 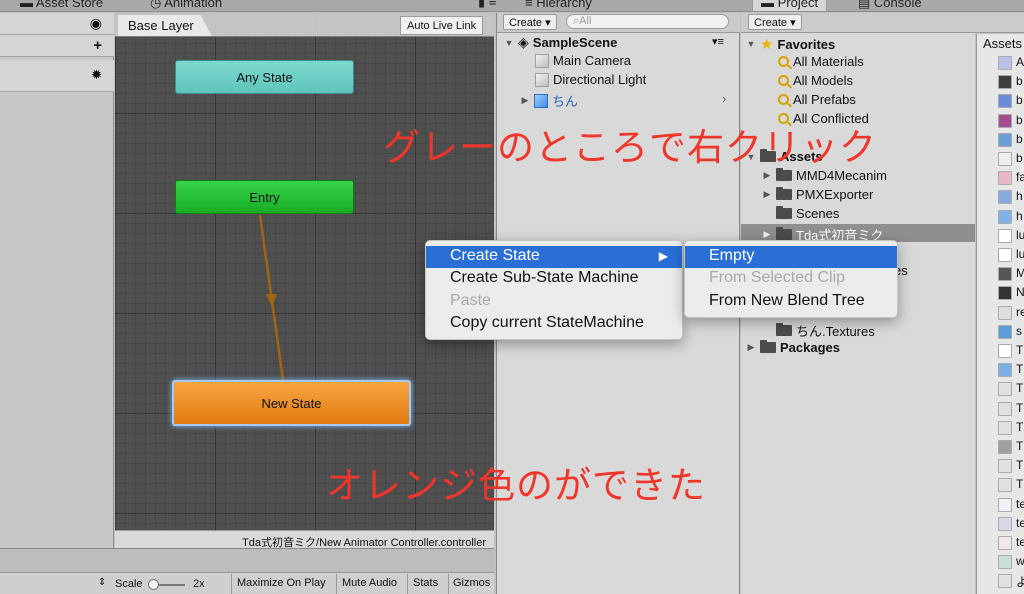 What do you see at coordinates (825, 330) in the screenshot?
I see `folder-chin-textures: ちん.Textures` at bounding box center [825, 330].